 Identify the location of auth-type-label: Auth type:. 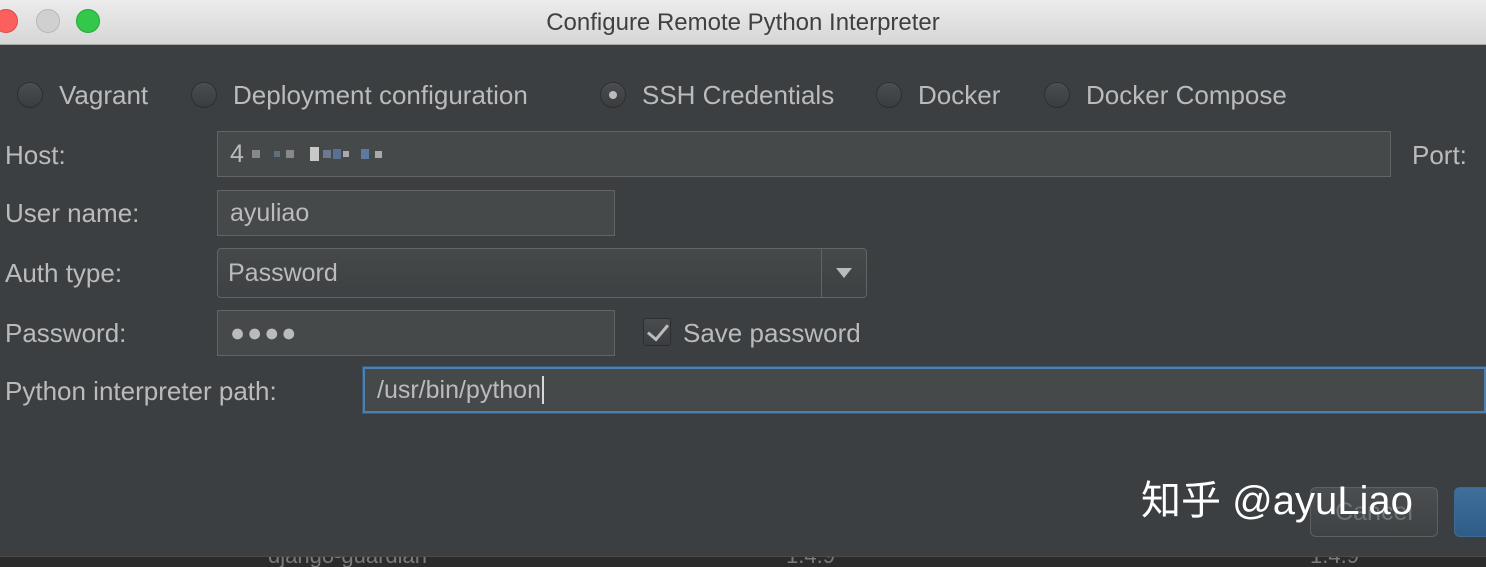
(64, 273).